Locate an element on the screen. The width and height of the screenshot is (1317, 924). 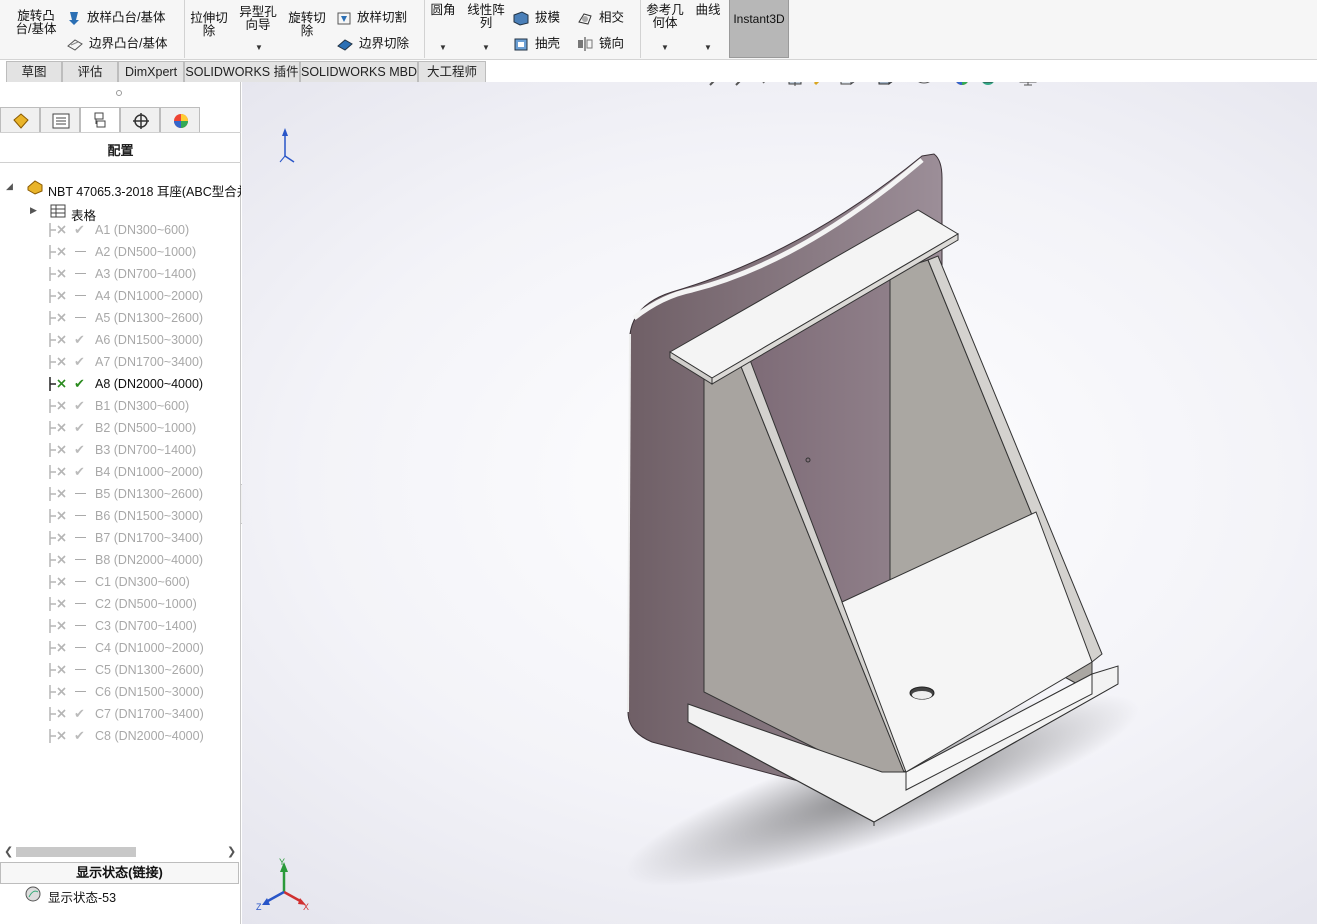
tab-dimxpert-manager is located at coordinates (140, 120).